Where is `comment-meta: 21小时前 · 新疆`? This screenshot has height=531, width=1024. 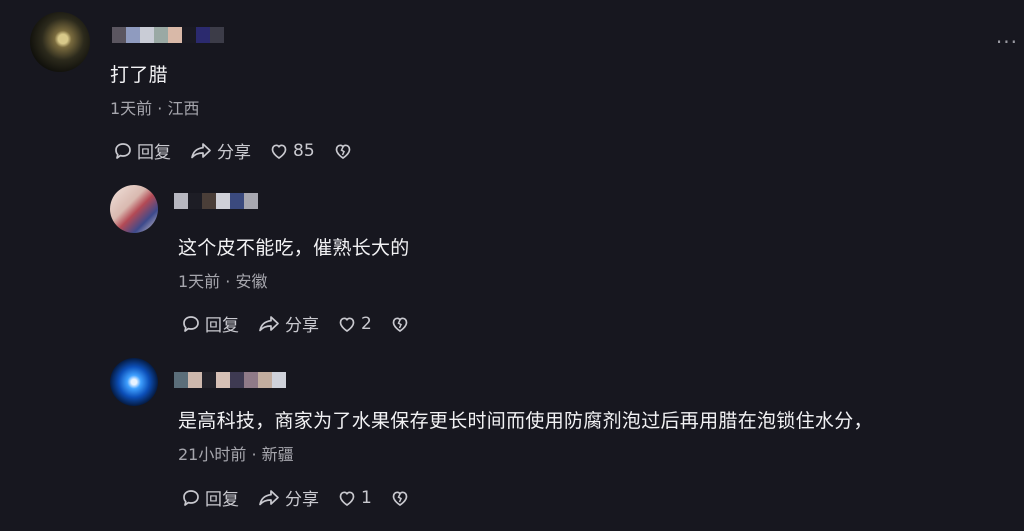
comment-meta: 21小时前 · 新疆 is located at coordinates (236, 454).